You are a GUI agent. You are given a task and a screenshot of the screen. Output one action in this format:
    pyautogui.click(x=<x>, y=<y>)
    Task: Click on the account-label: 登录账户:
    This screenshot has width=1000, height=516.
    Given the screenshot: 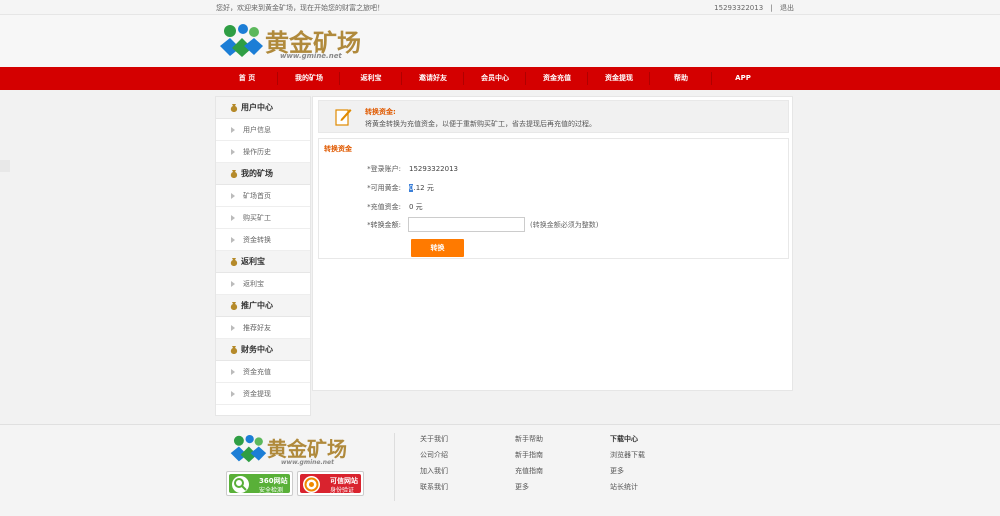 What is the action you would take?
    pyautogui.click(x=385, y=169)
    